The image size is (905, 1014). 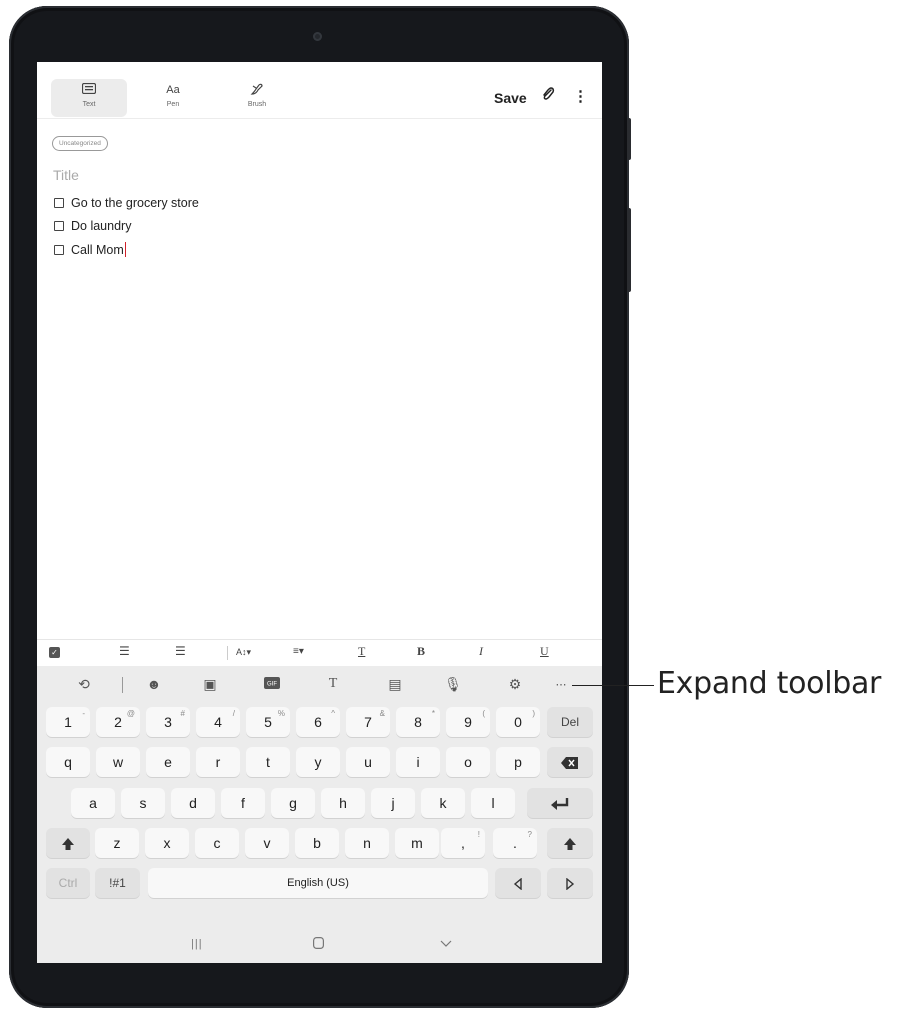 I want to click on comma-key: ,!, so click(x=463, y=843).